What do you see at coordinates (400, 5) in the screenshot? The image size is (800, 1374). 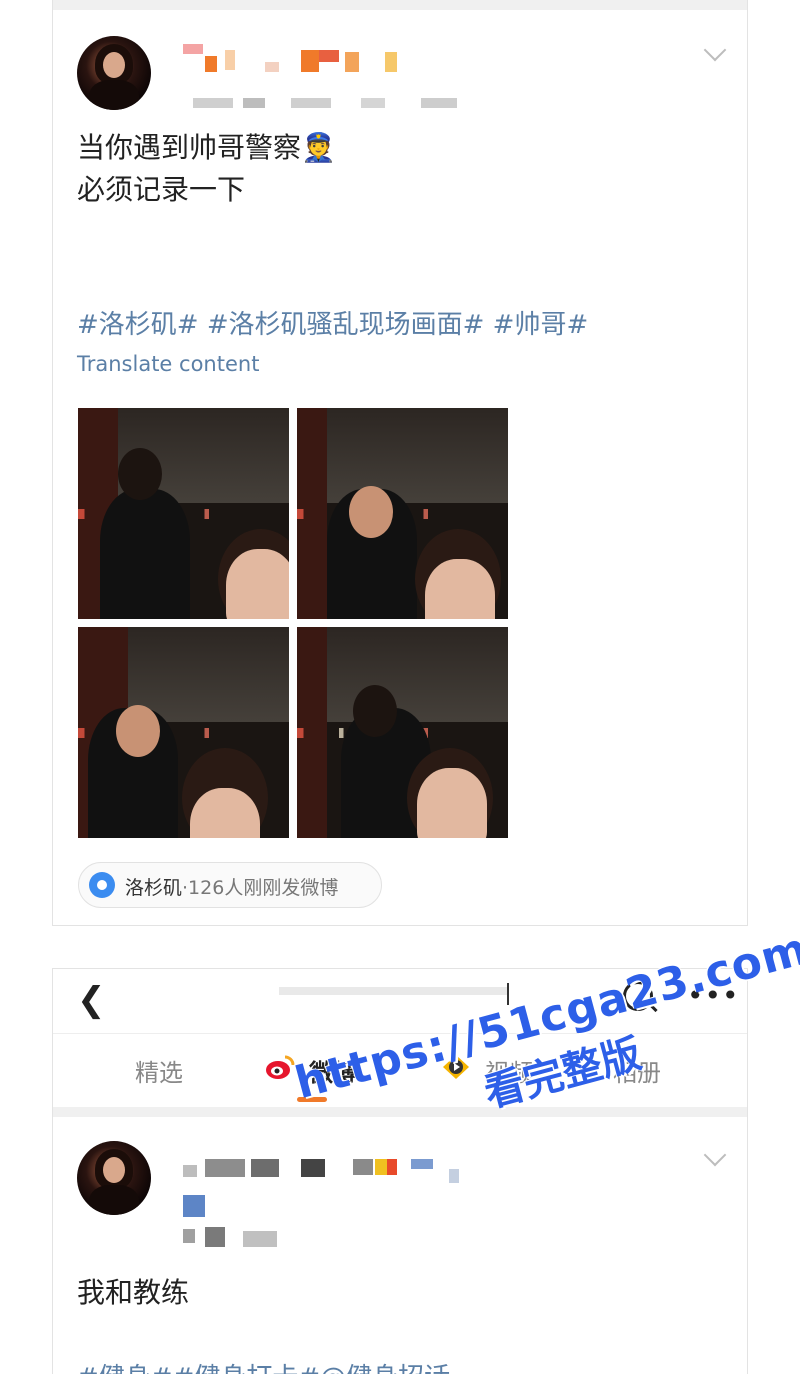 I see `top-divider` at bounding box center [400, 5].